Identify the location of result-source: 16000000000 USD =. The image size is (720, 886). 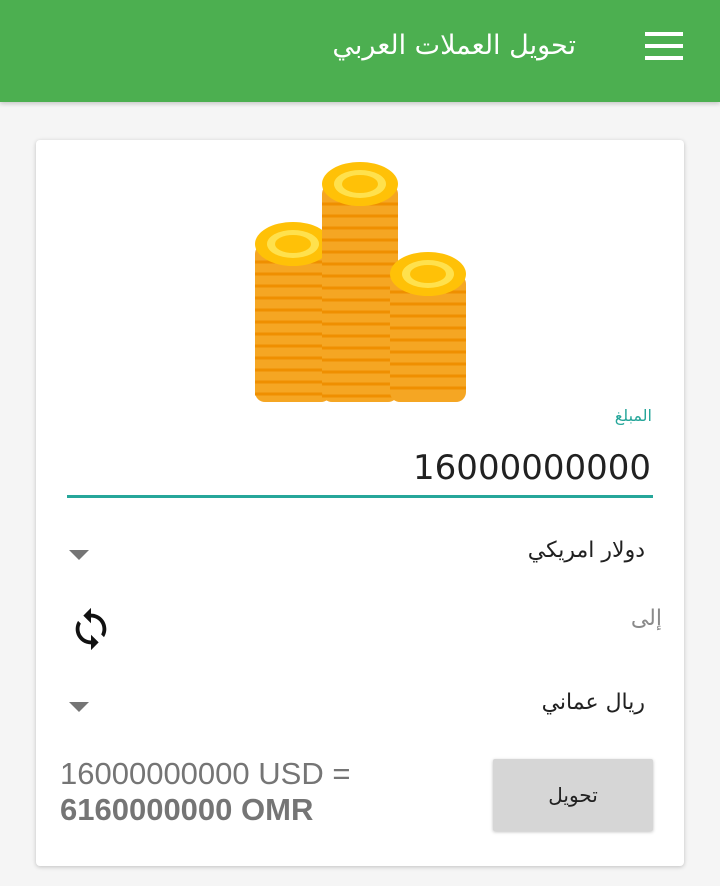
(205, 773).